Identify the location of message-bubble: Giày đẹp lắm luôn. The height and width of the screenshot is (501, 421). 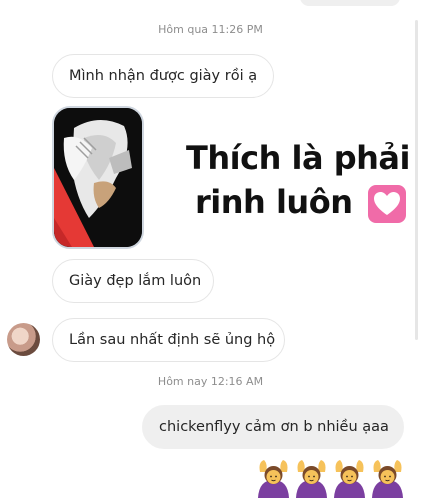
(133, 281).